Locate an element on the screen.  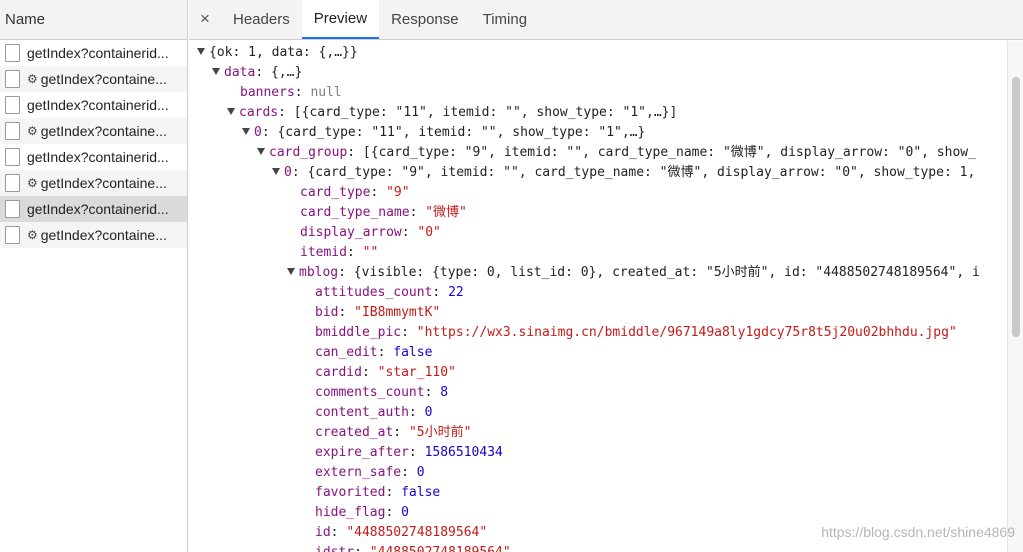
json-line: banners: null is located at coordinates (598, 93).